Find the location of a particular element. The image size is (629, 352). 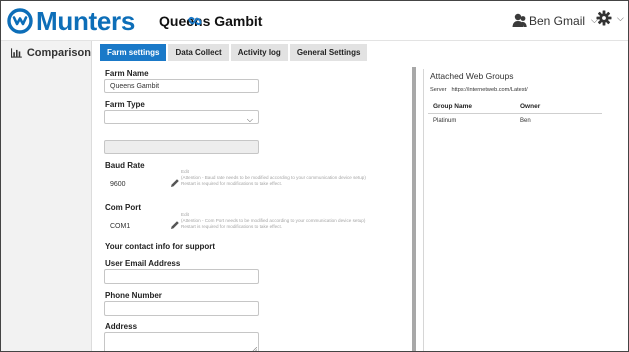

resize-handle-icon is located at coordinates (254, 349).